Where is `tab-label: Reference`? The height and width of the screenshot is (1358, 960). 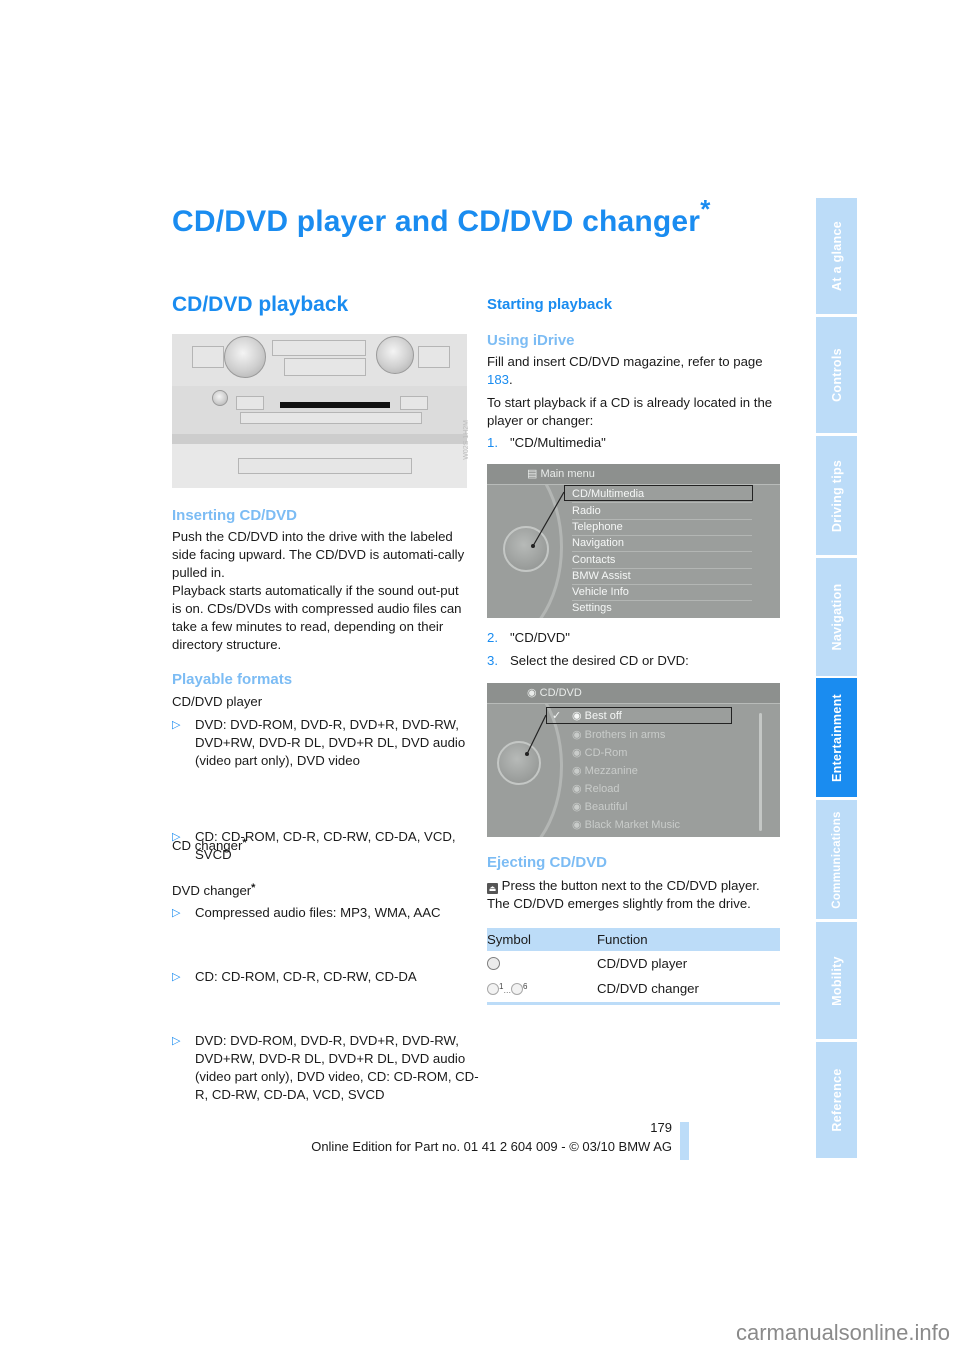 tab-label: Reference is located at coordinates (836, 1100).